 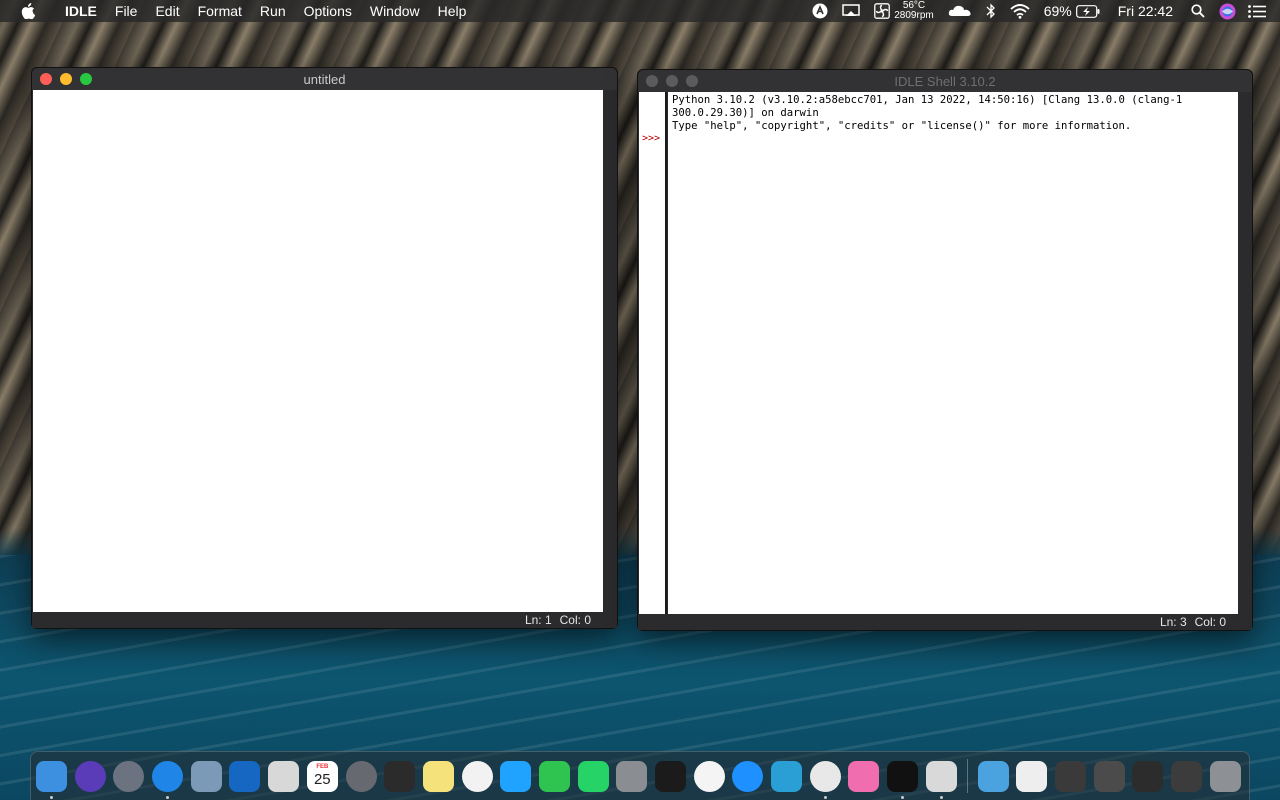 I want to click on menu-file: File, so click(x=126, y=11).